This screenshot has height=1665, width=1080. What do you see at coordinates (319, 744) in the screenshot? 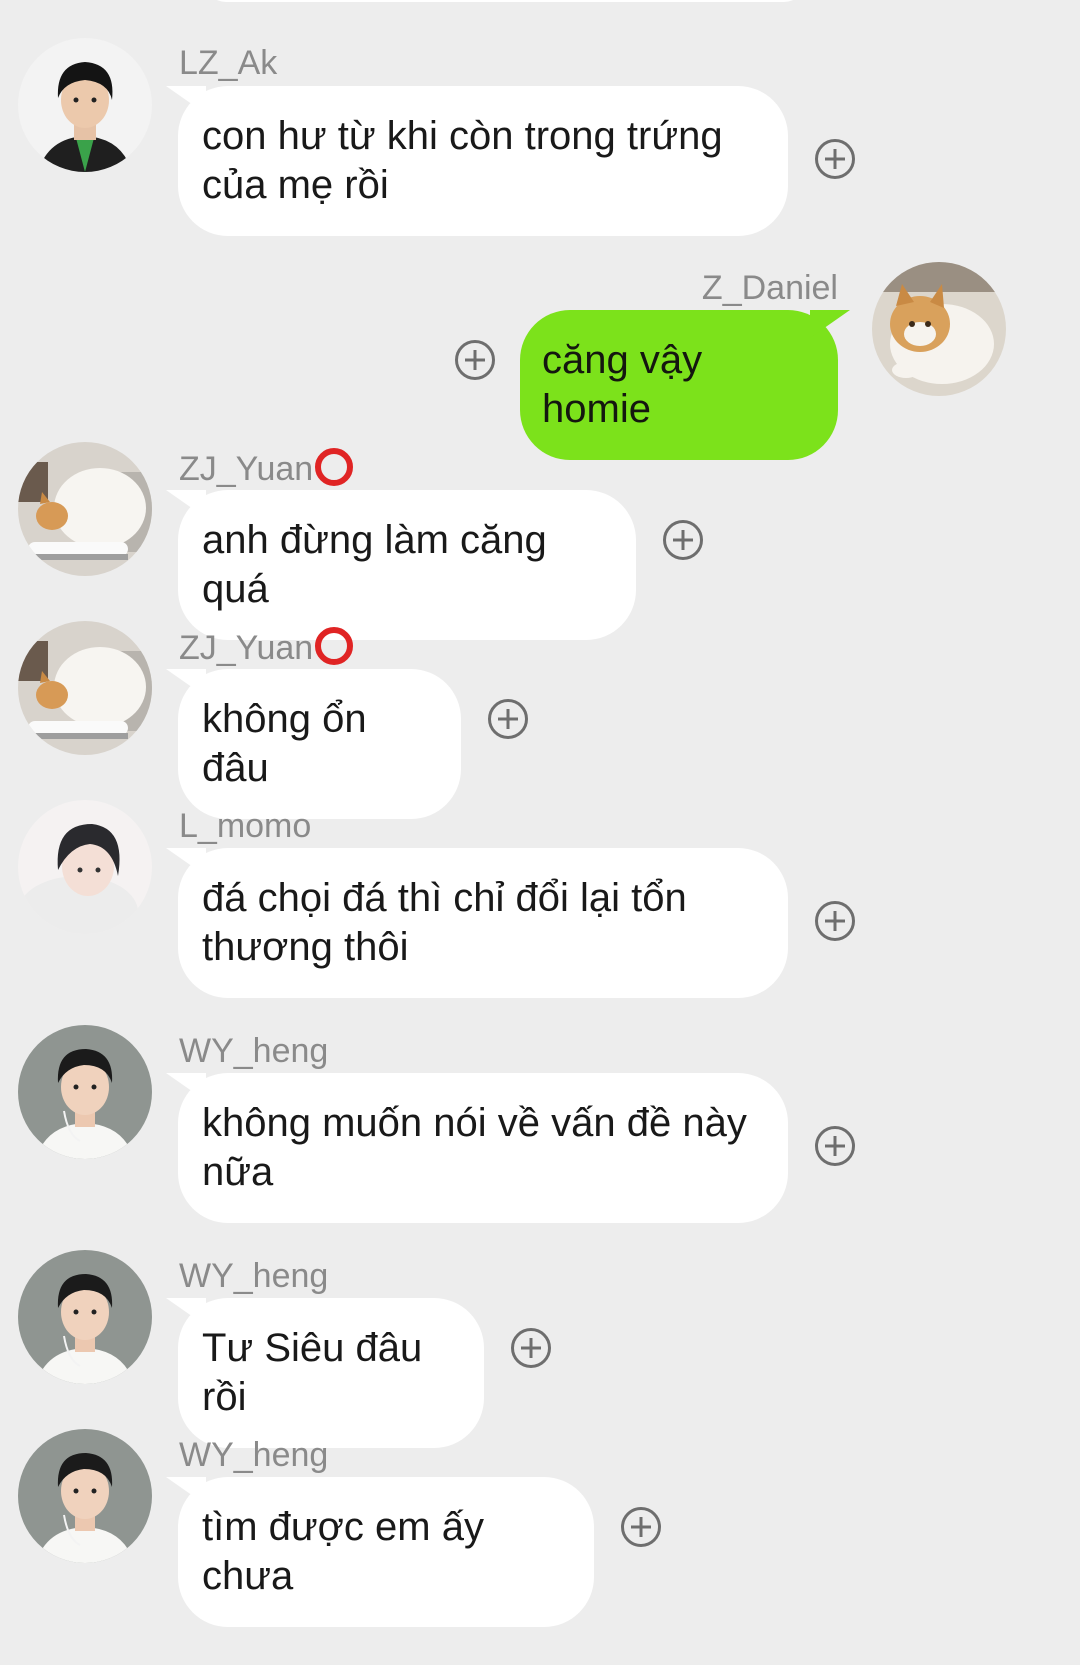
I see `message-bubble: không ổn đâu` at bounding box center [319, 744].